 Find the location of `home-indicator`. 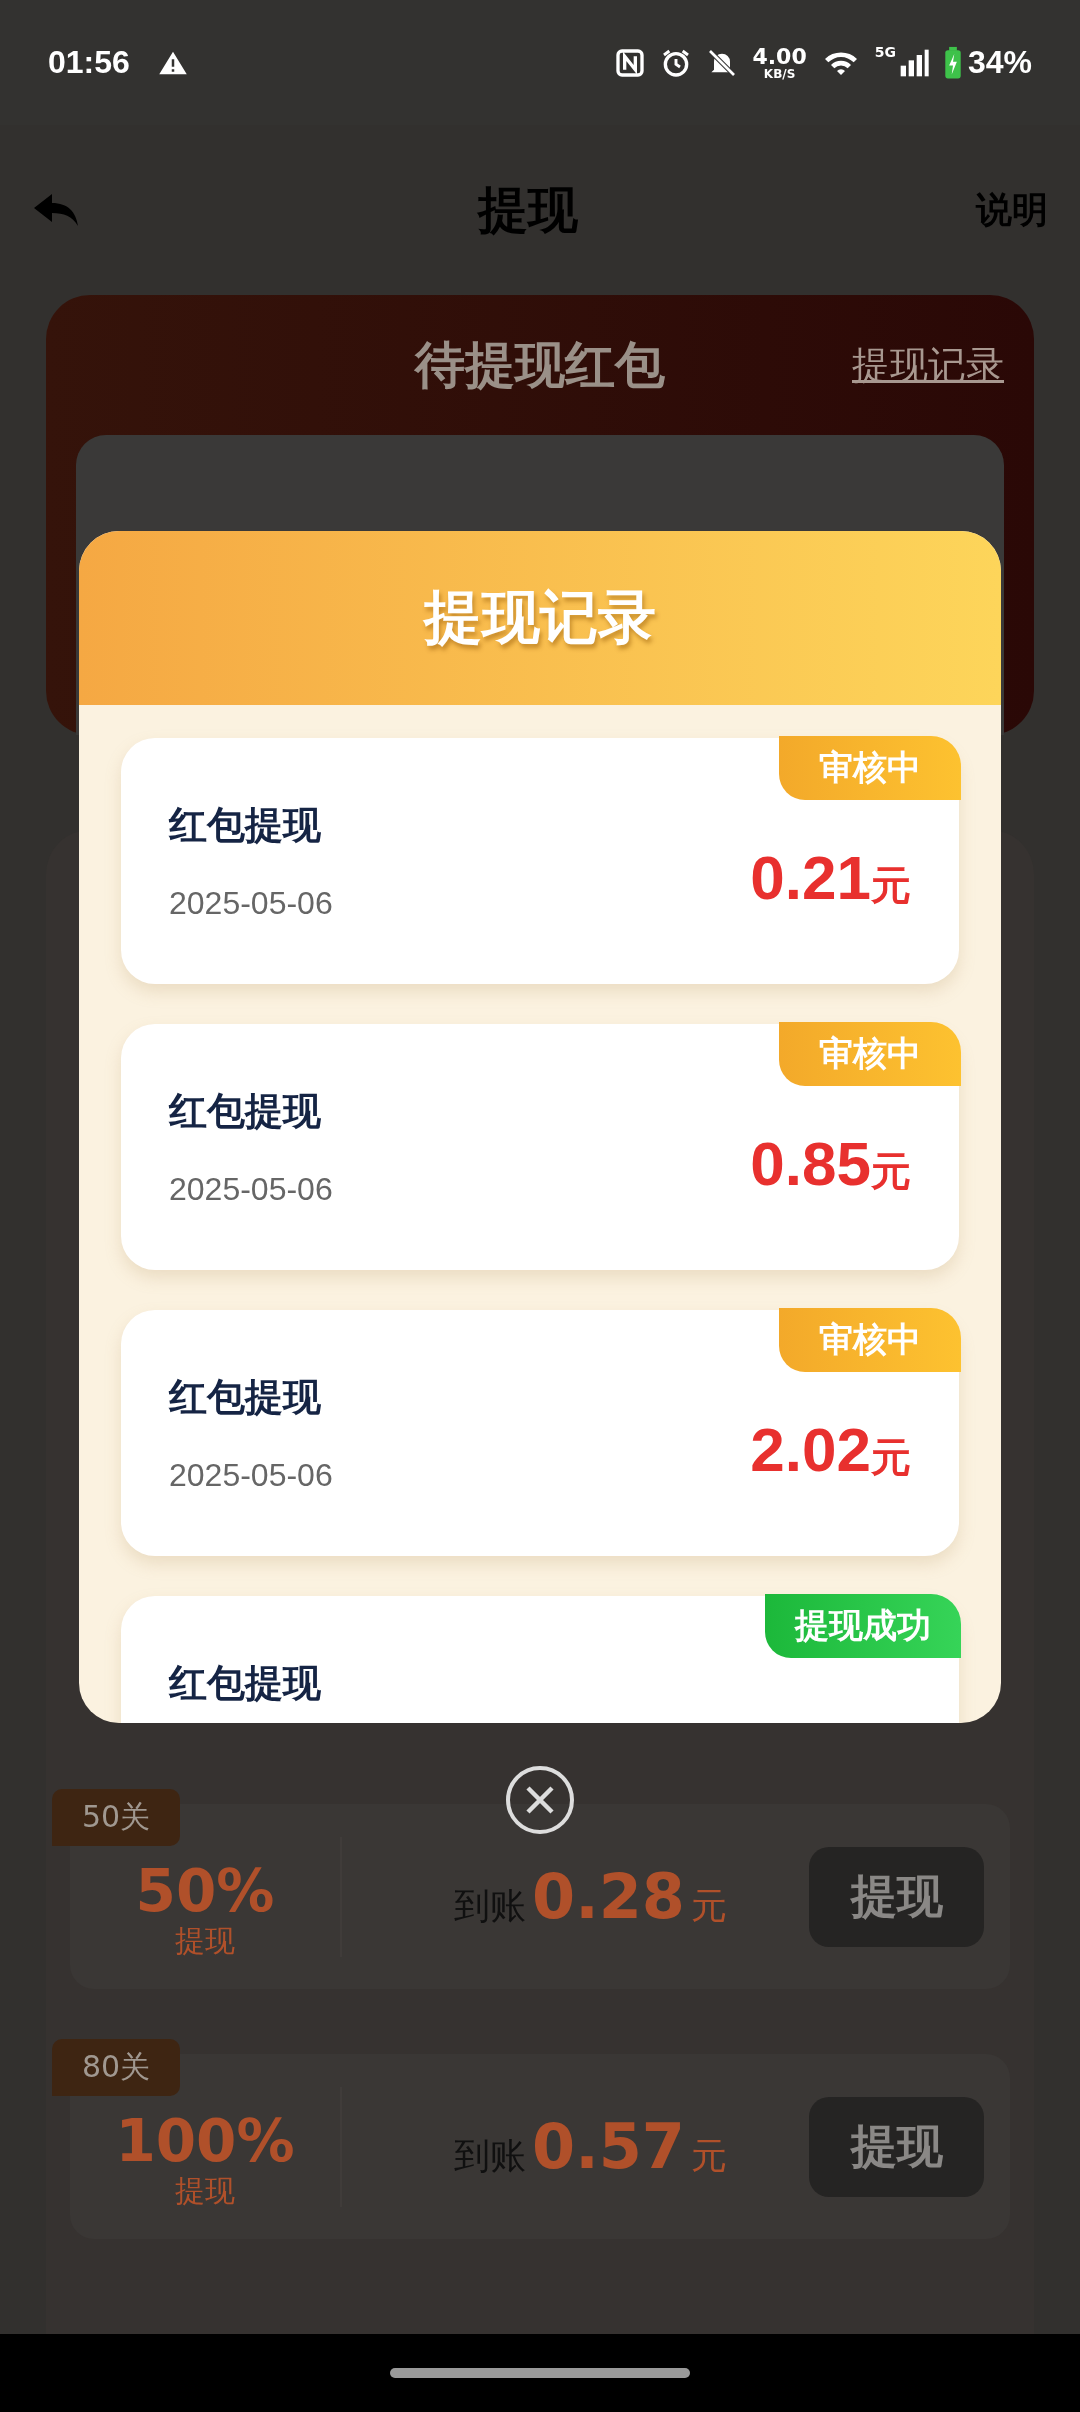

home-indicator is located at coordinates (540, 2373).